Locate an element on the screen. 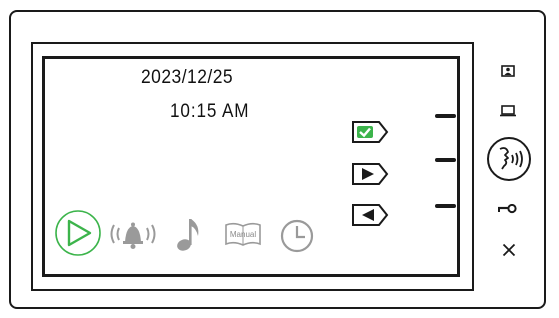 Image resolution: width=559 pixels, height=318 pixels. left-arrow-icon is located at coordinates (370, 215).